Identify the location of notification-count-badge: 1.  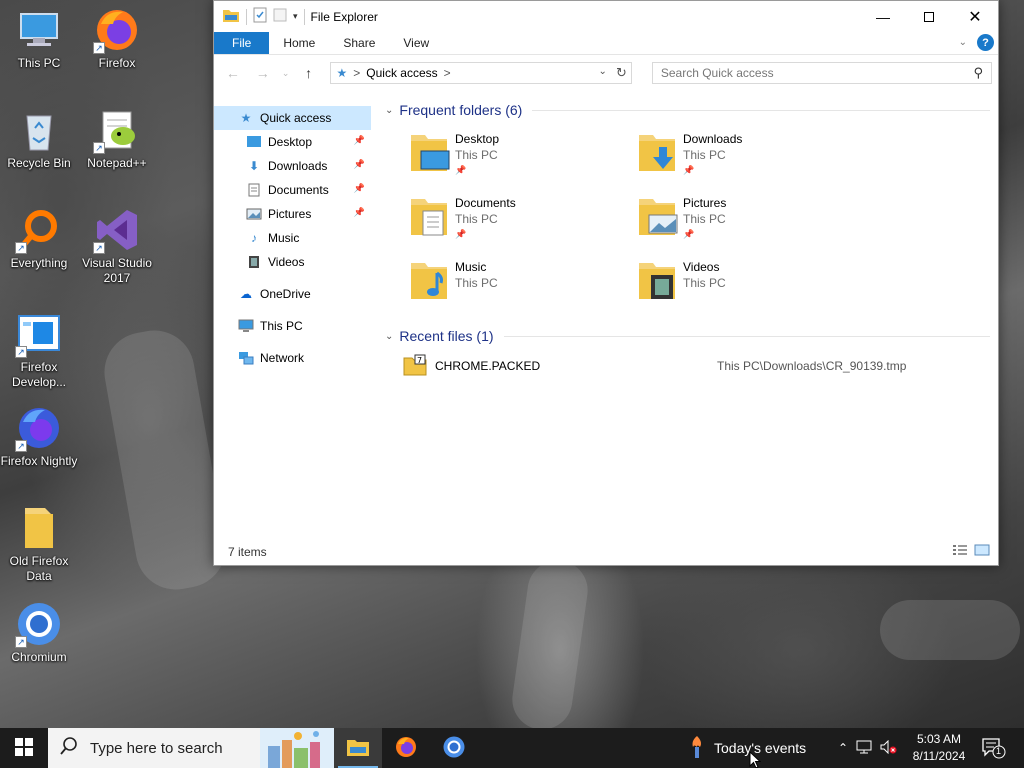
(999, 751).